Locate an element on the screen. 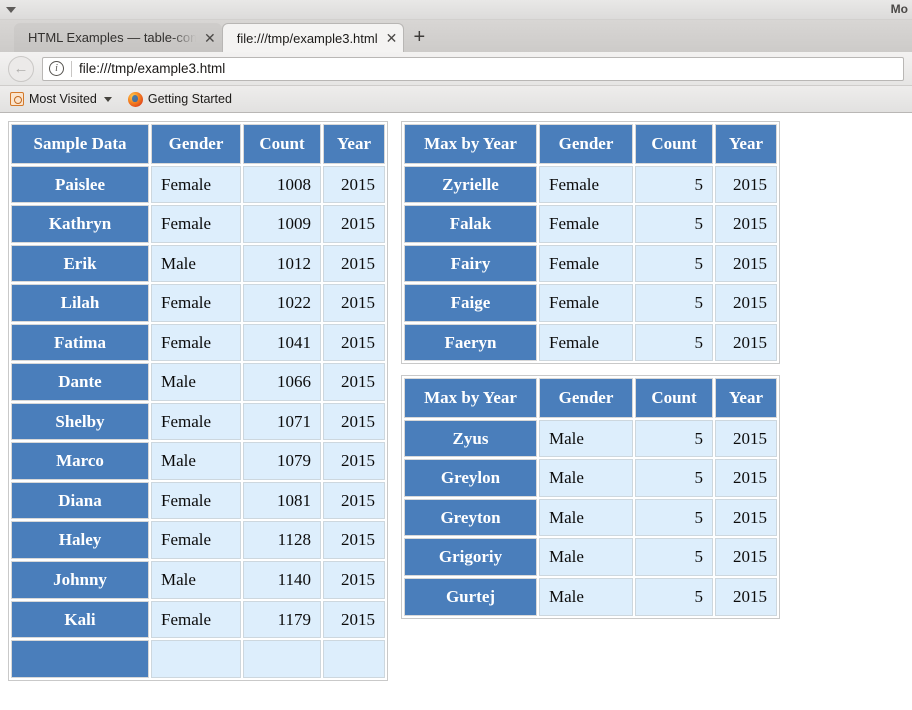 This screenshot has width=912, height=710. cell-count: 1071 is located at coordinates (282, 421).